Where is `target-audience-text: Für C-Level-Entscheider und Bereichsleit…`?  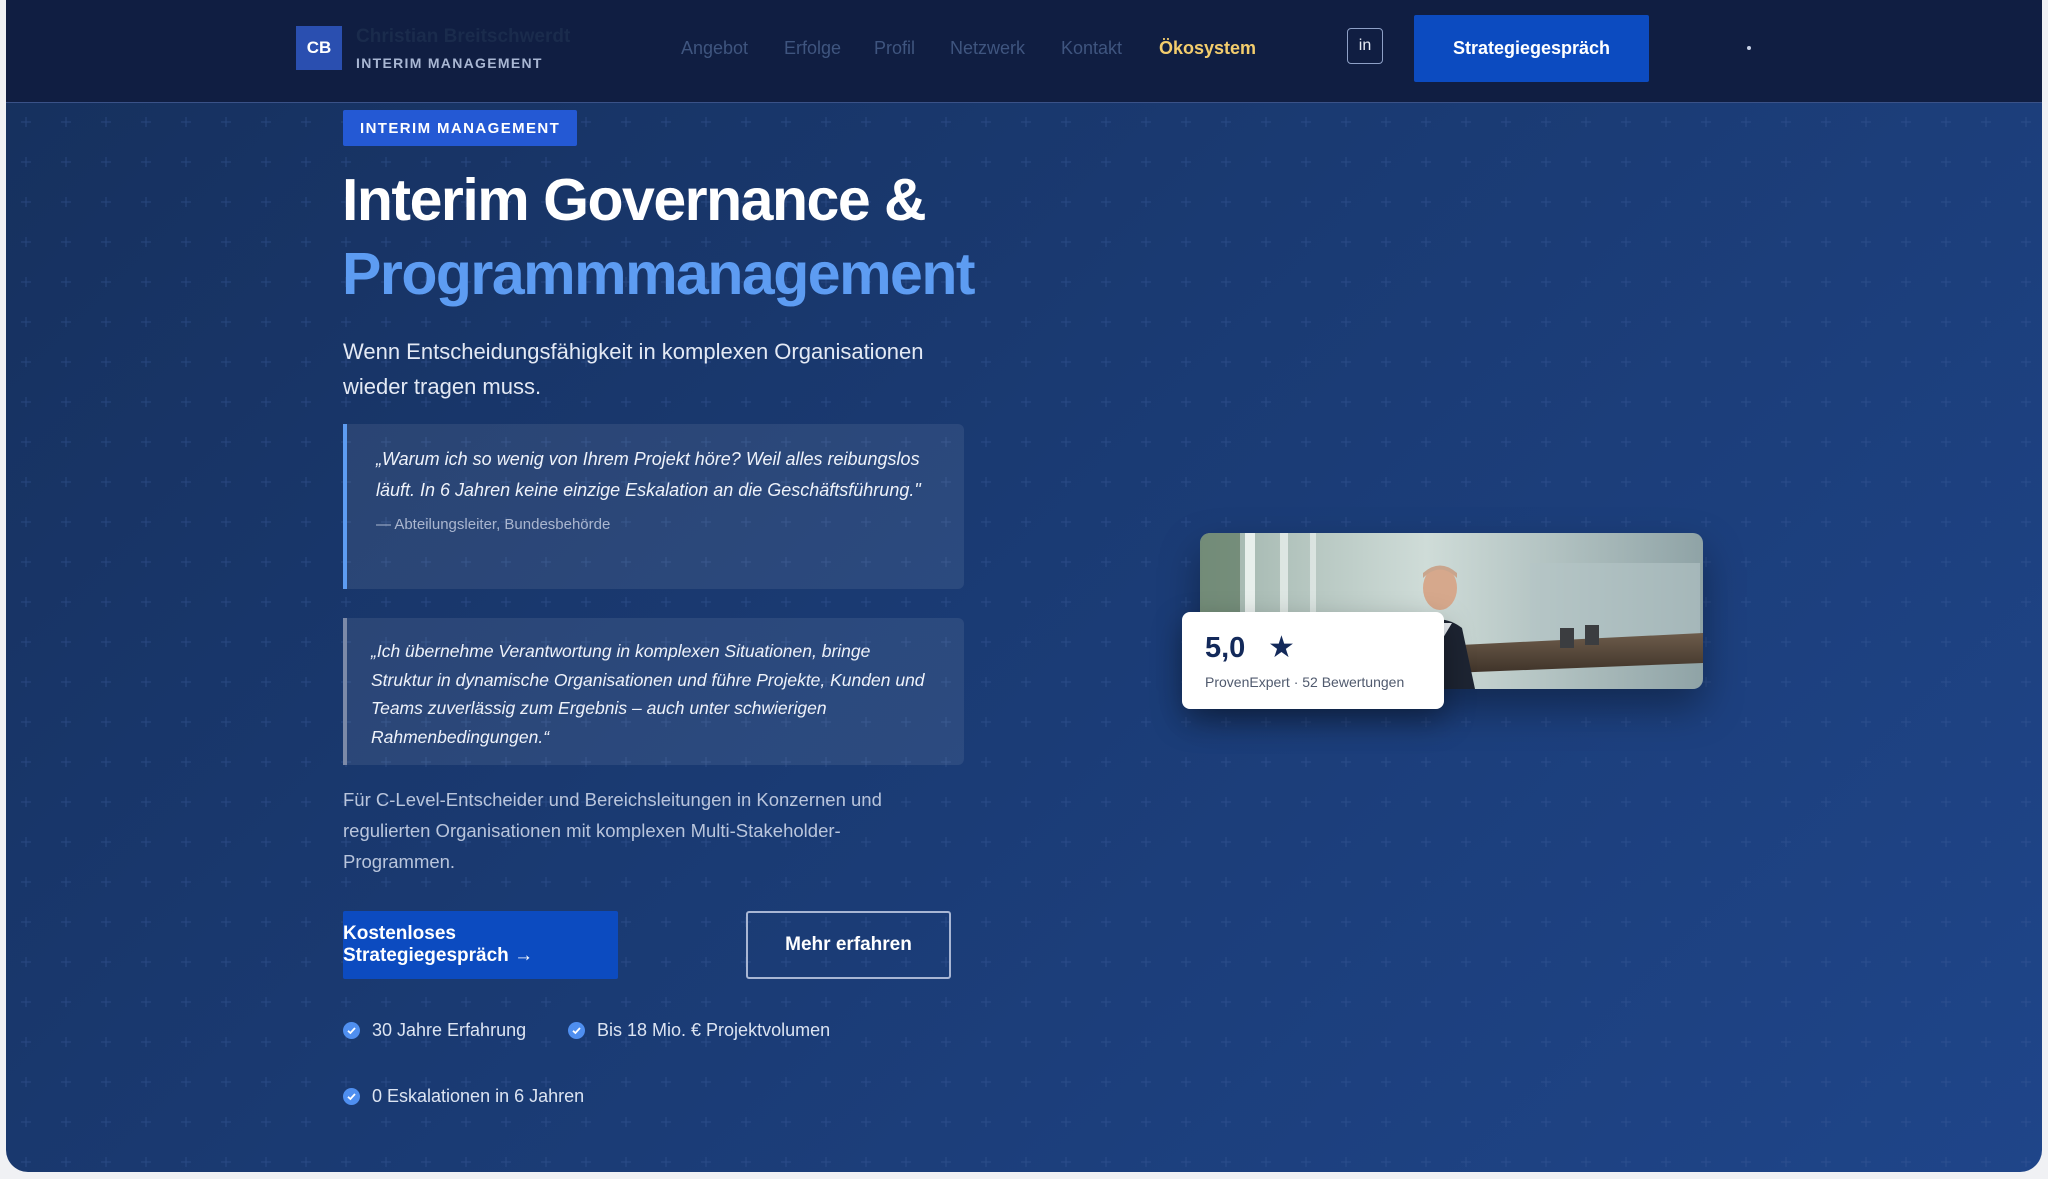 target-audience-text: Für C-Level-Entscheider und Bereichsleit… is located at coordinates (612, 830).